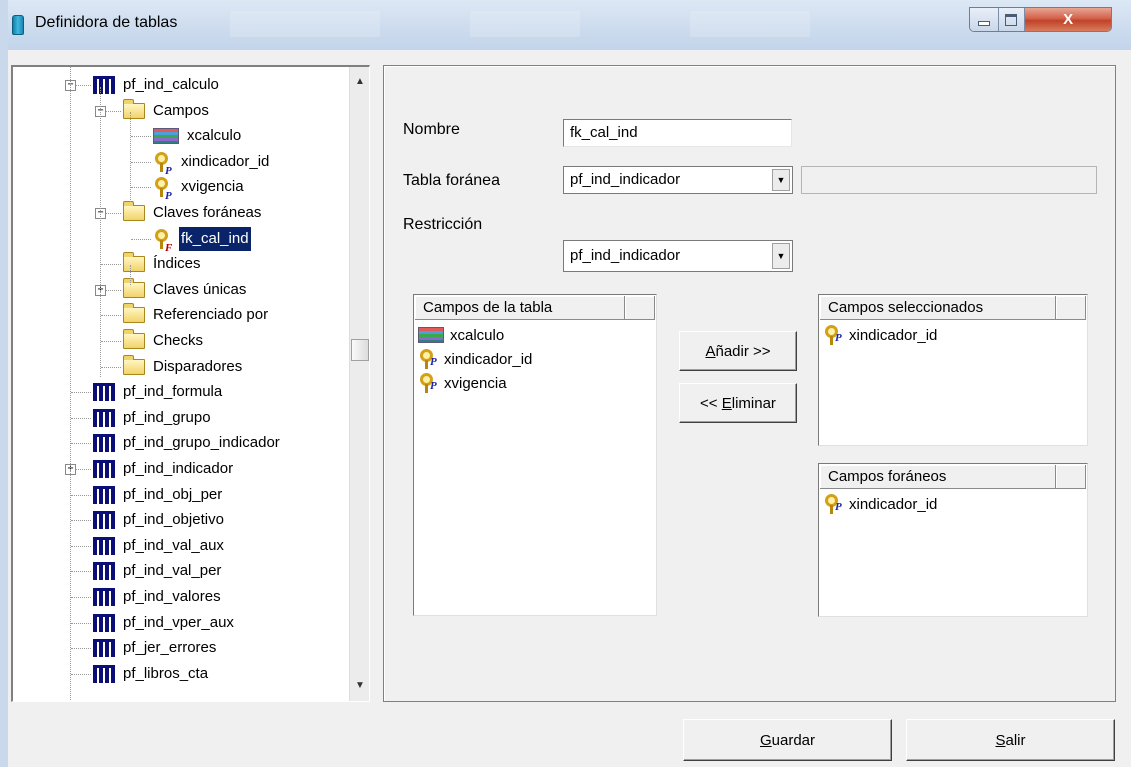 Image resolution: width=1131 pixels, height=767 pixels. Describe the element at coordinates (738, 351) in the screenshot. I see `anadir-button: Añadir >>` at that location.